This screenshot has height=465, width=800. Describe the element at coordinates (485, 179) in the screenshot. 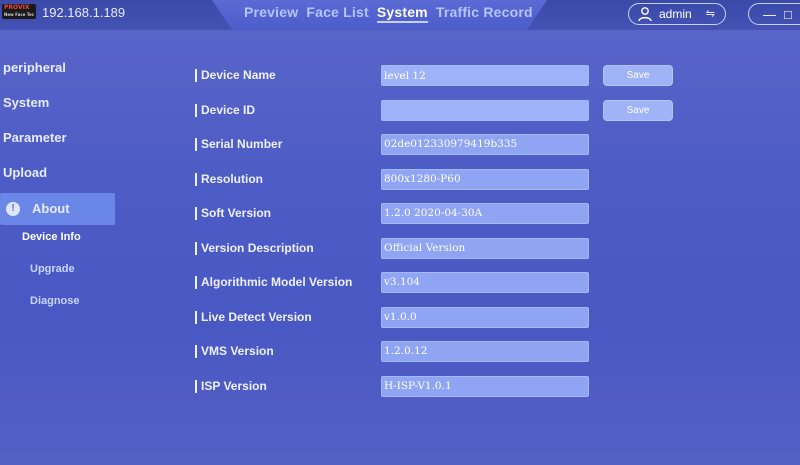

I see `resolution-value: 800x1280-P60` at that location.